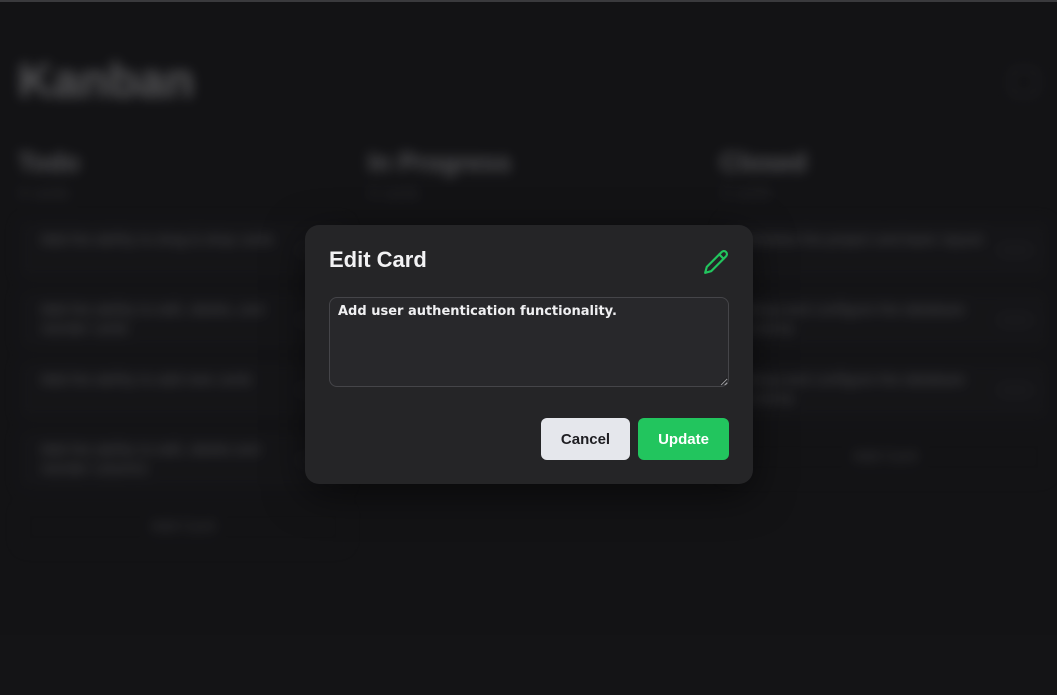  Describe the element at coordinates (585, 439) in the screenshot. I see `cancel-button: Cancel` at that location.